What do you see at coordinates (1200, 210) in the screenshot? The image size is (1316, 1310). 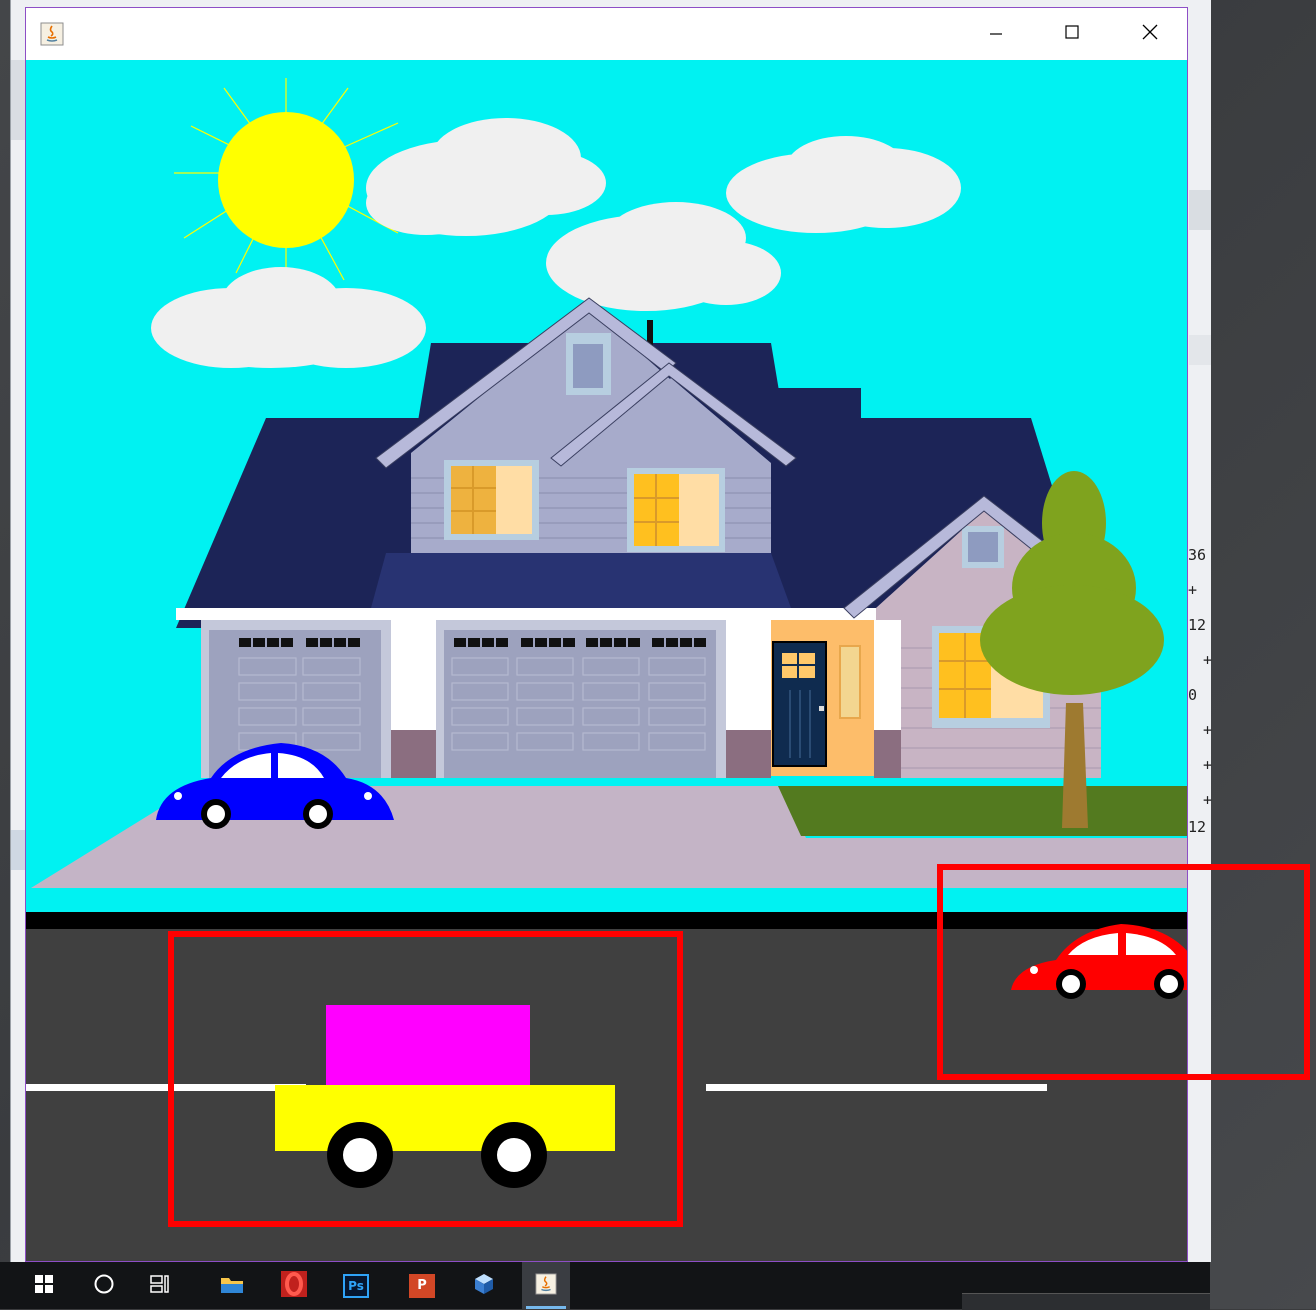 I see `ide-toolbar-fragment` at bounding box center [1200, 210].